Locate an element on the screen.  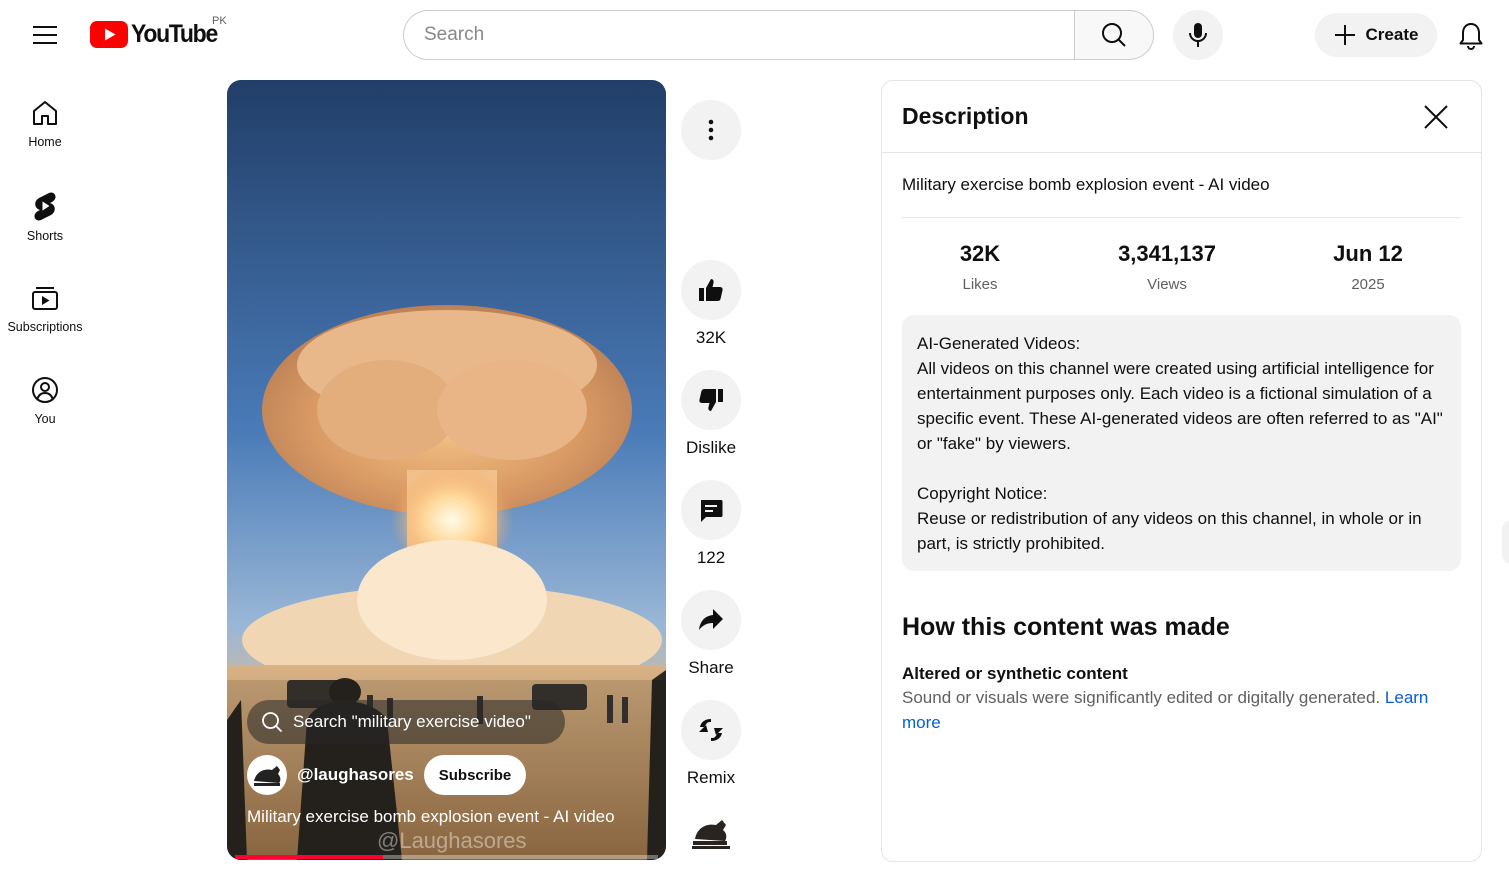
channel-avatar is located at coordinates (267, 775).